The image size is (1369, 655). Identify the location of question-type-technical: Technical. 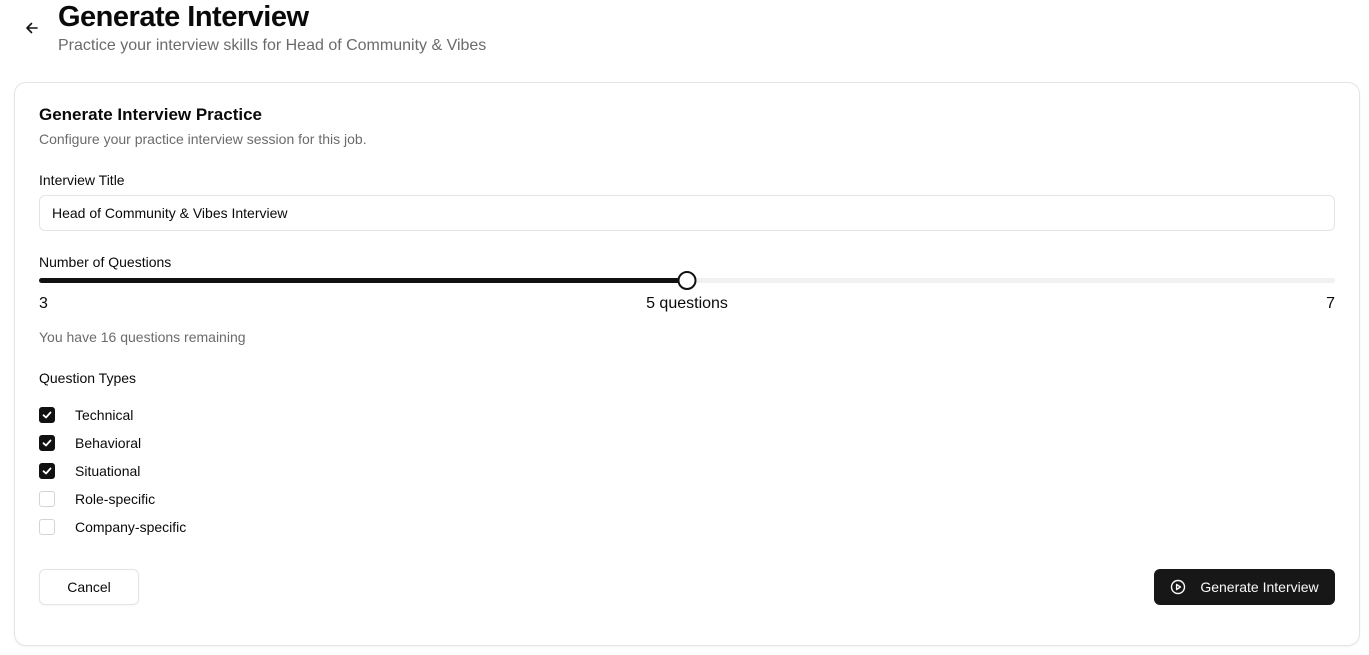
(112, 415).